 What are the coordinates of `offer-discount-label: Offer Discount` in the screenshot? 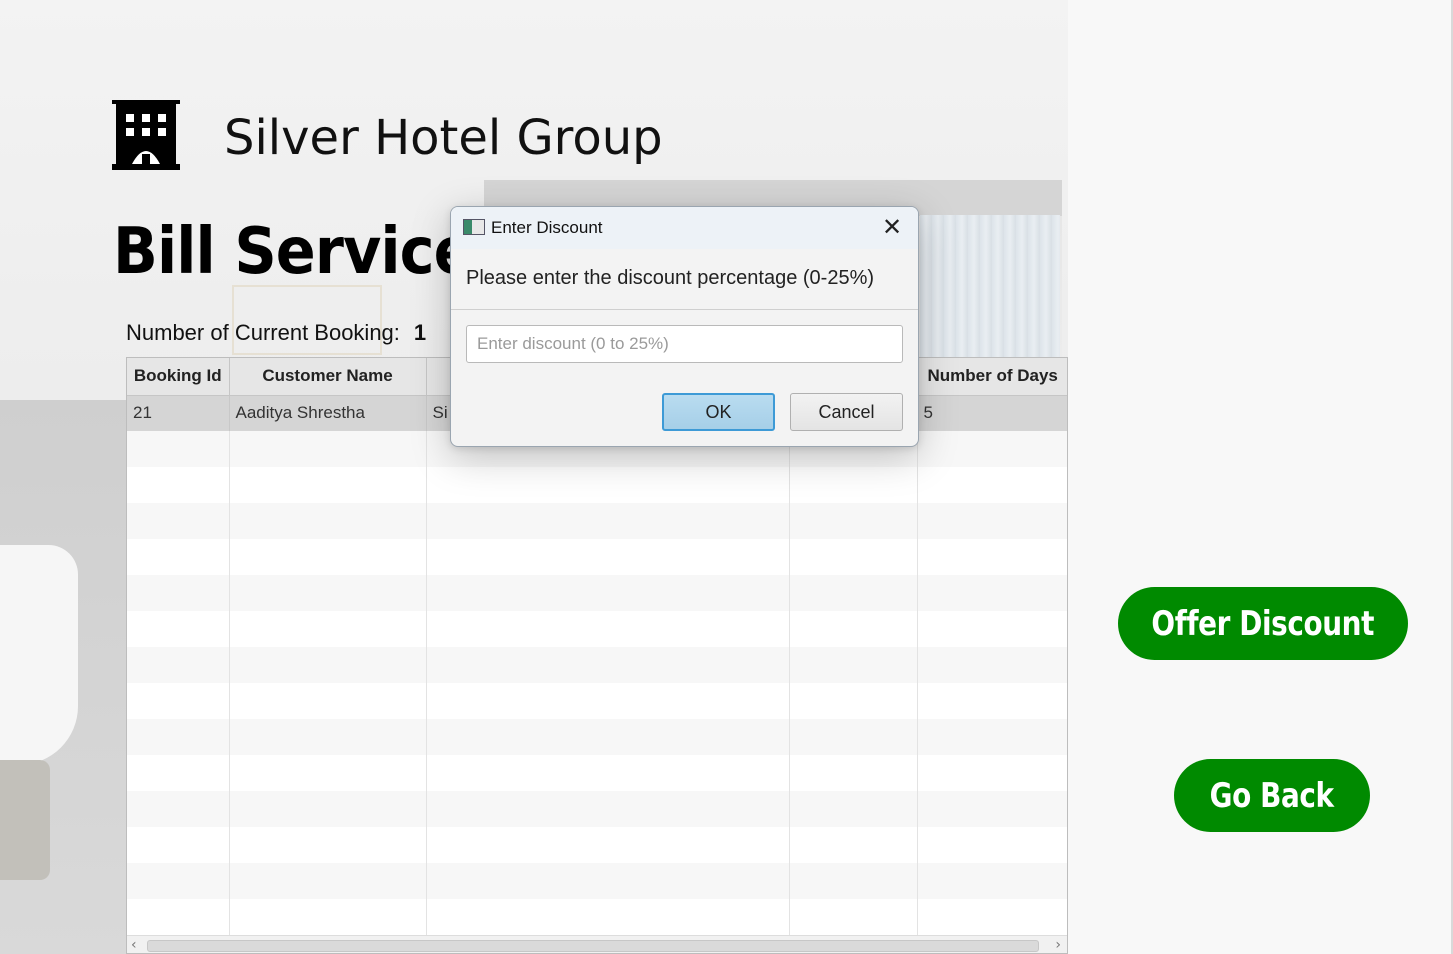 It's located at (1263, 623).